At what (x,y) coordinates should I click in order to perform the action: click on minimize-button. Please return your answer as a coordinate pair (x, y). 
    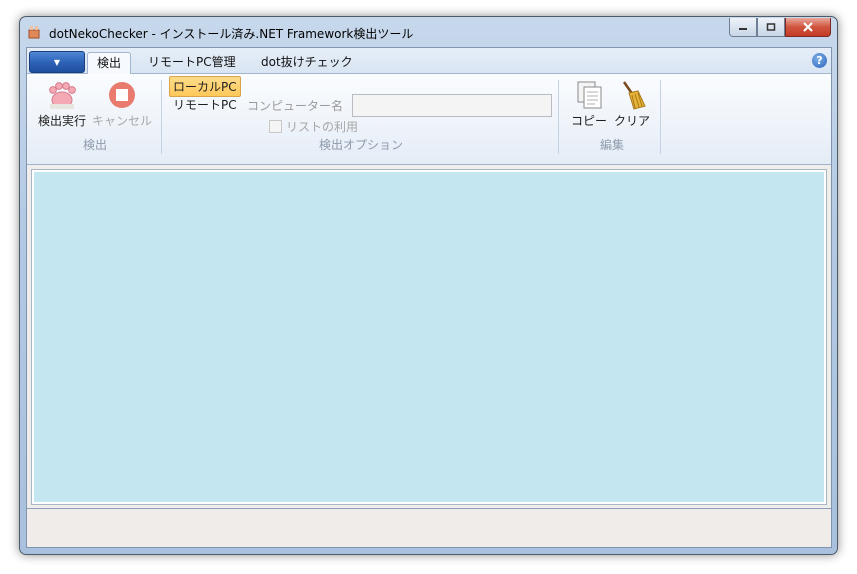
    Looking at the image, I should click on (743, 27).